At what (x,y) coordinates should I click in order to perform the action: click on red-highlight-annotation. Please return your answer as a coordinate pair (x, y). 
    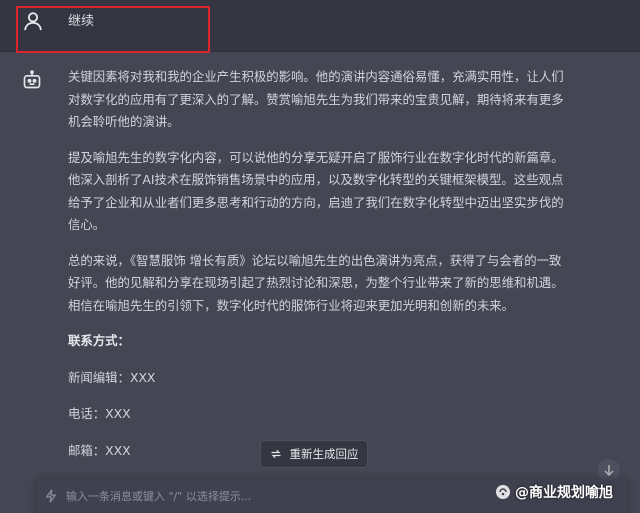
    Looking at the image, I should click on (113, 29).